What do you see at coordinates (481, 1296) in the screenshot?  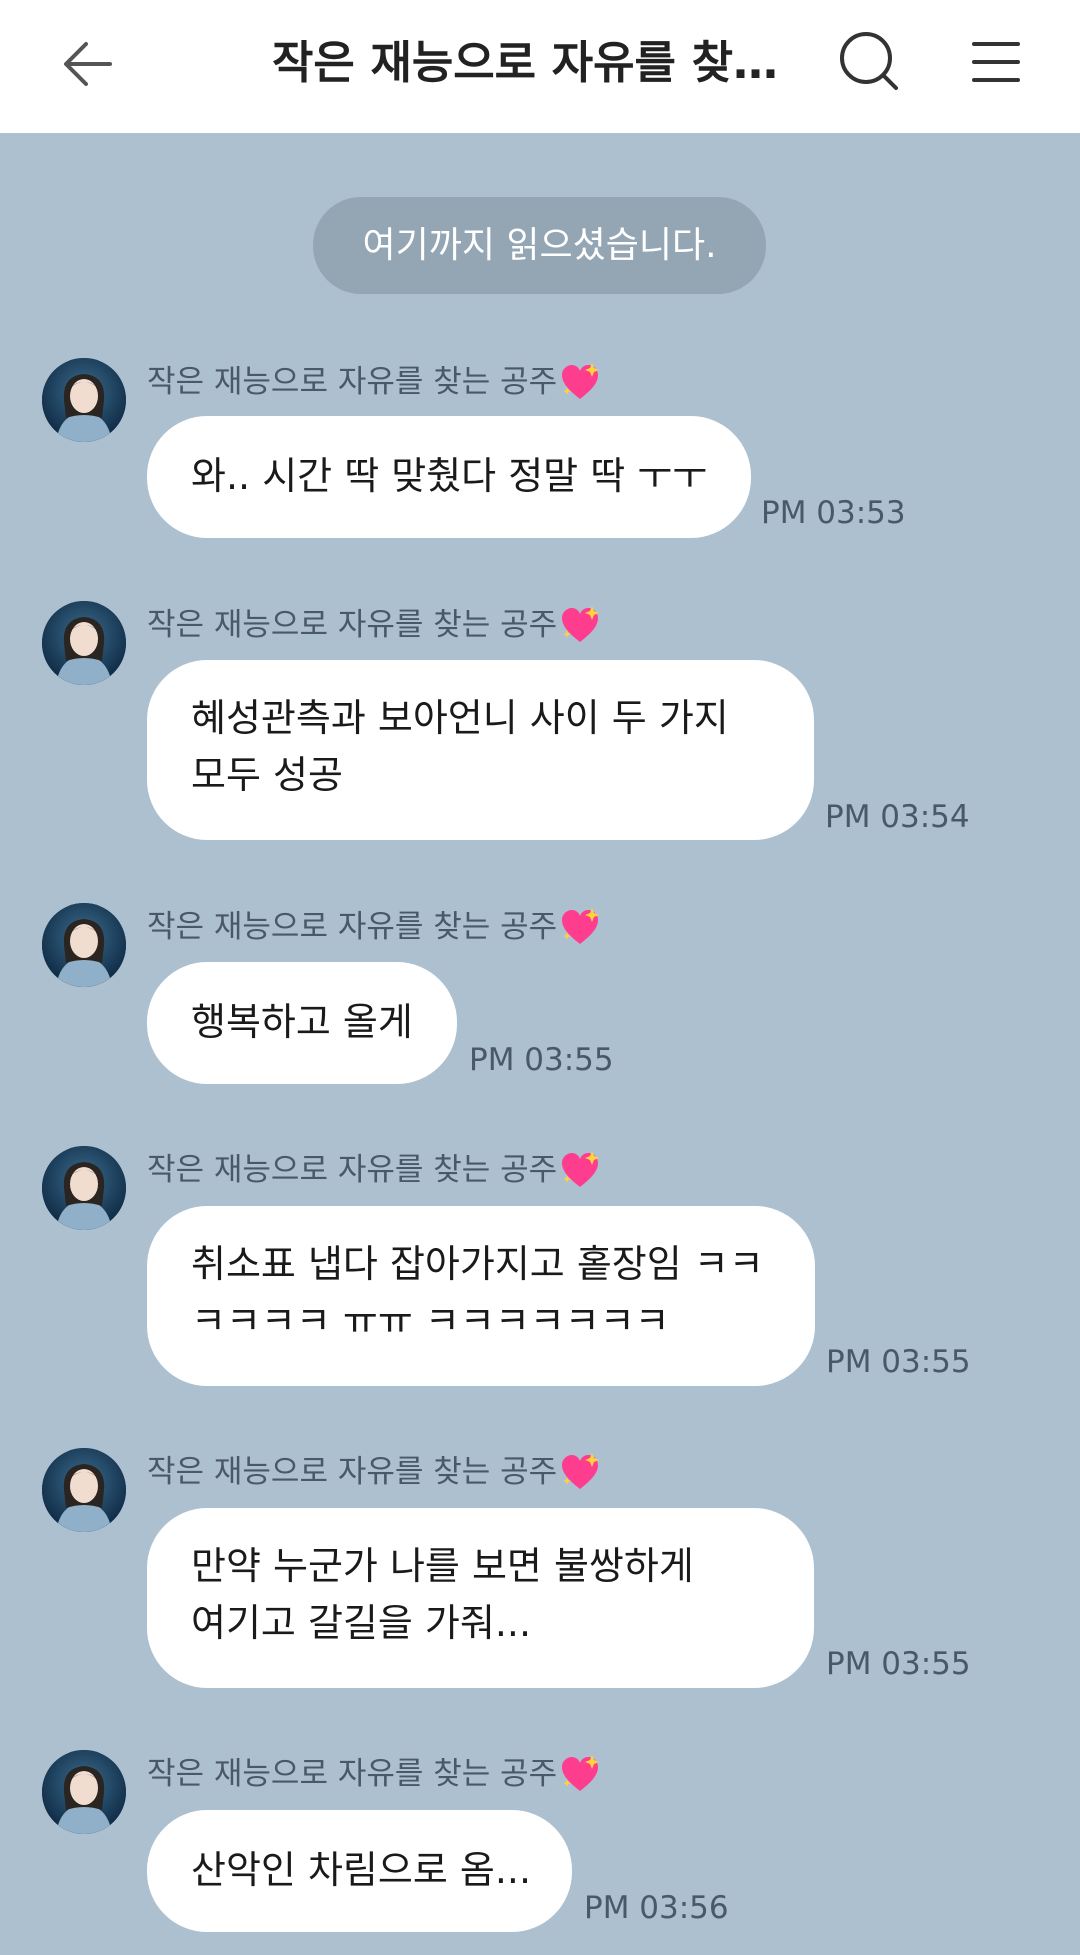 I see `message-bubble: 취소표 냅다 잡아가지고 홑장임 ㅋㅋ ㅋㅋㅋㅋ ㅠㅠ ㅋㅋㅋㅋㅋㅋㅋ` at bounding box center [481, 1296].